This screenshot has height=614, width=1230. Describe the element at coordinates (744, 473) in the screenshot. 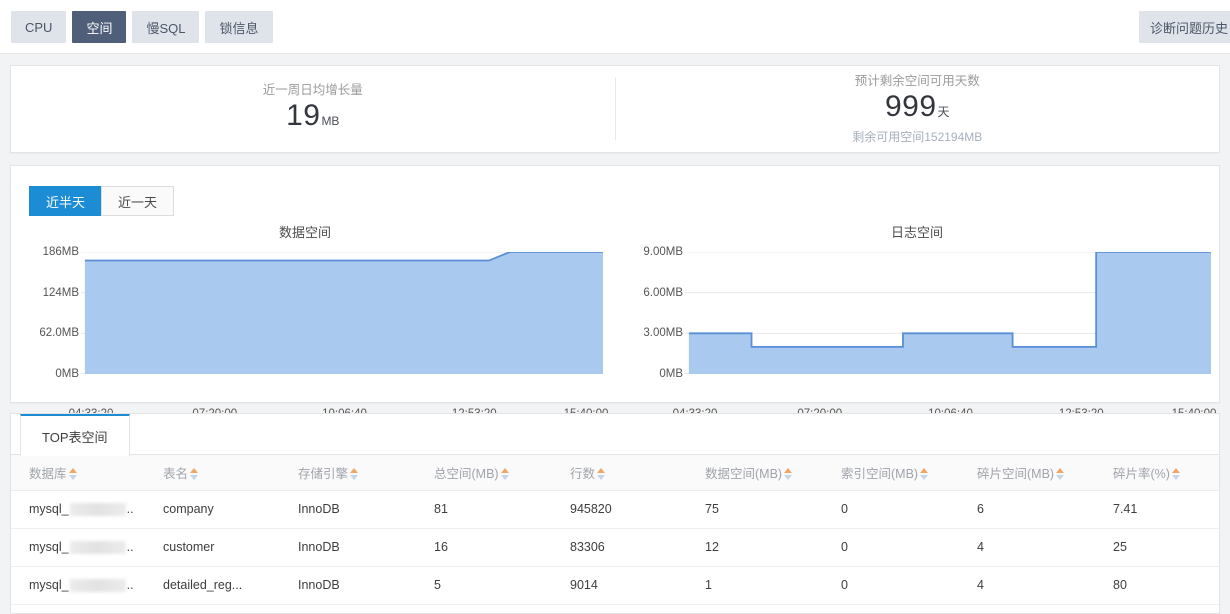

I see `column-header-label: 数据空间(MB)` at that location.